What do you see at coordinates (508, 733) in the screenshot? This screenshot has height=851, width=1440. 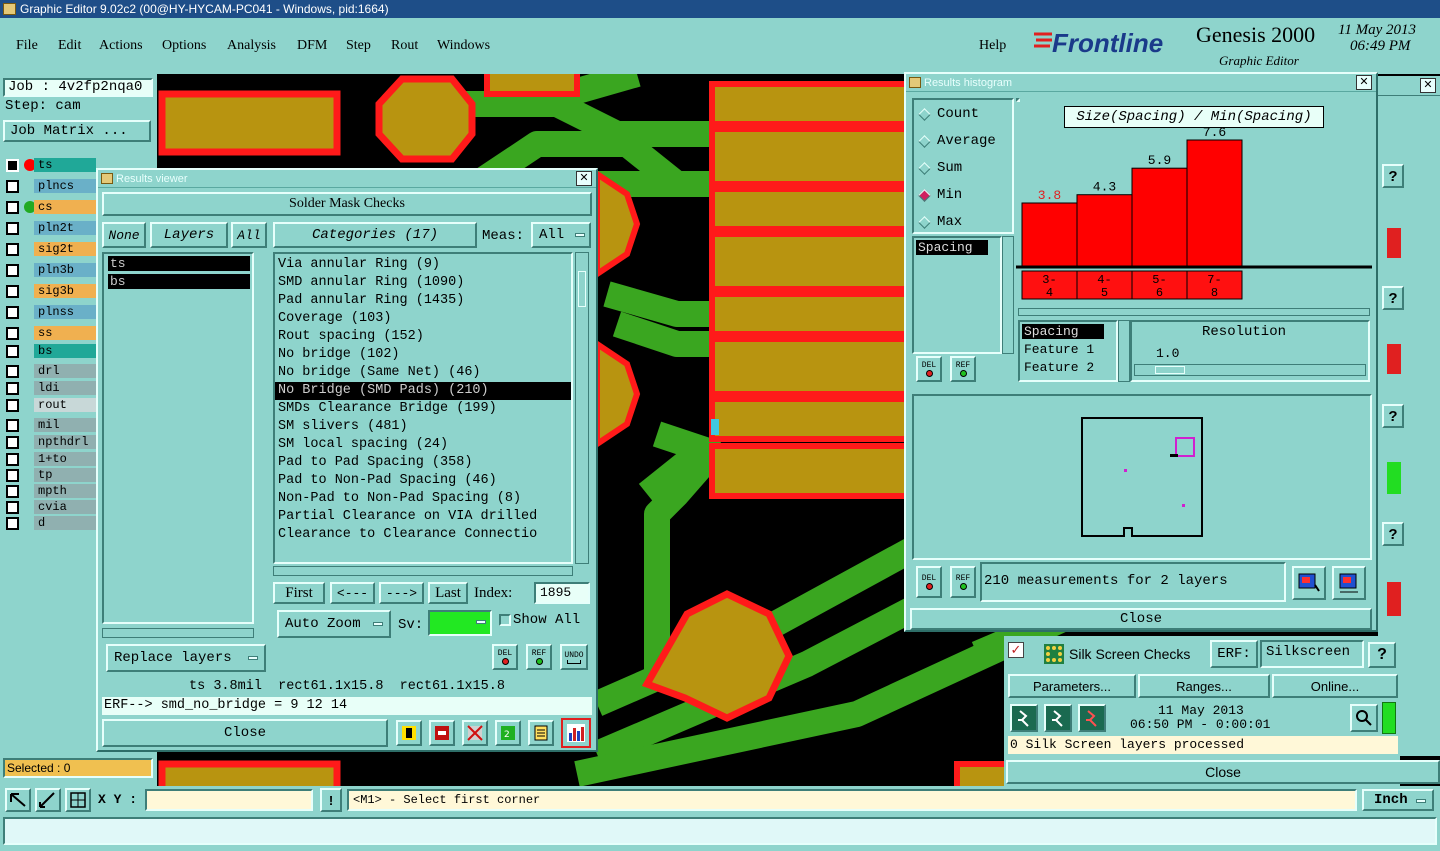 I see `counter-tool-icon: 2` at bounding box center [508, 733].